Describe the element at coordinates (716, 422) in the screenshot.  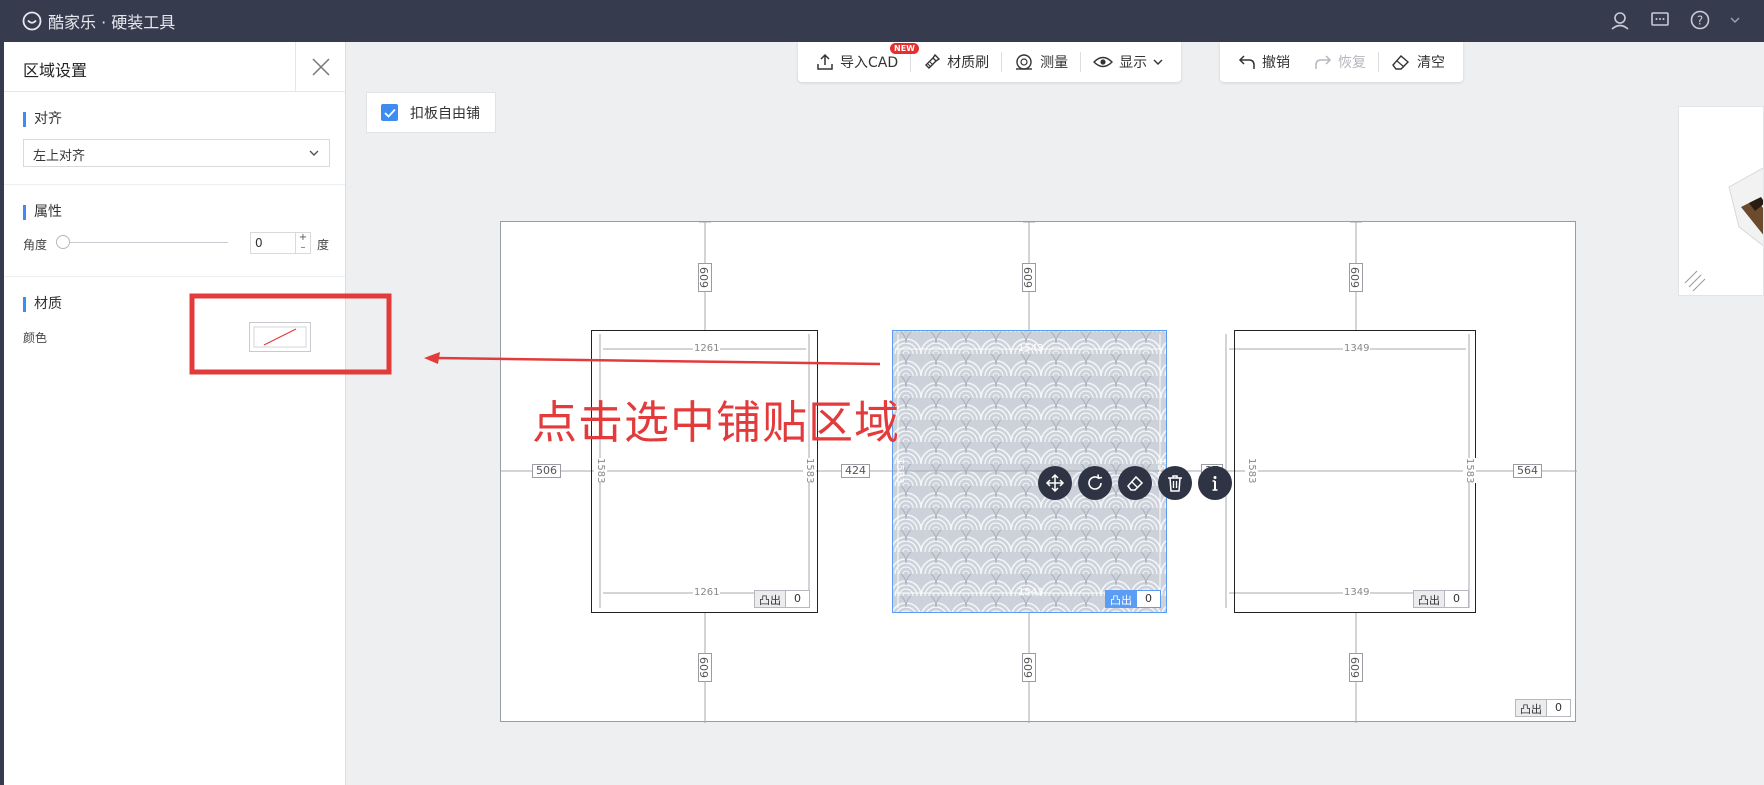
I see `annotation-text: 点击选中铺贴区域` at that location.